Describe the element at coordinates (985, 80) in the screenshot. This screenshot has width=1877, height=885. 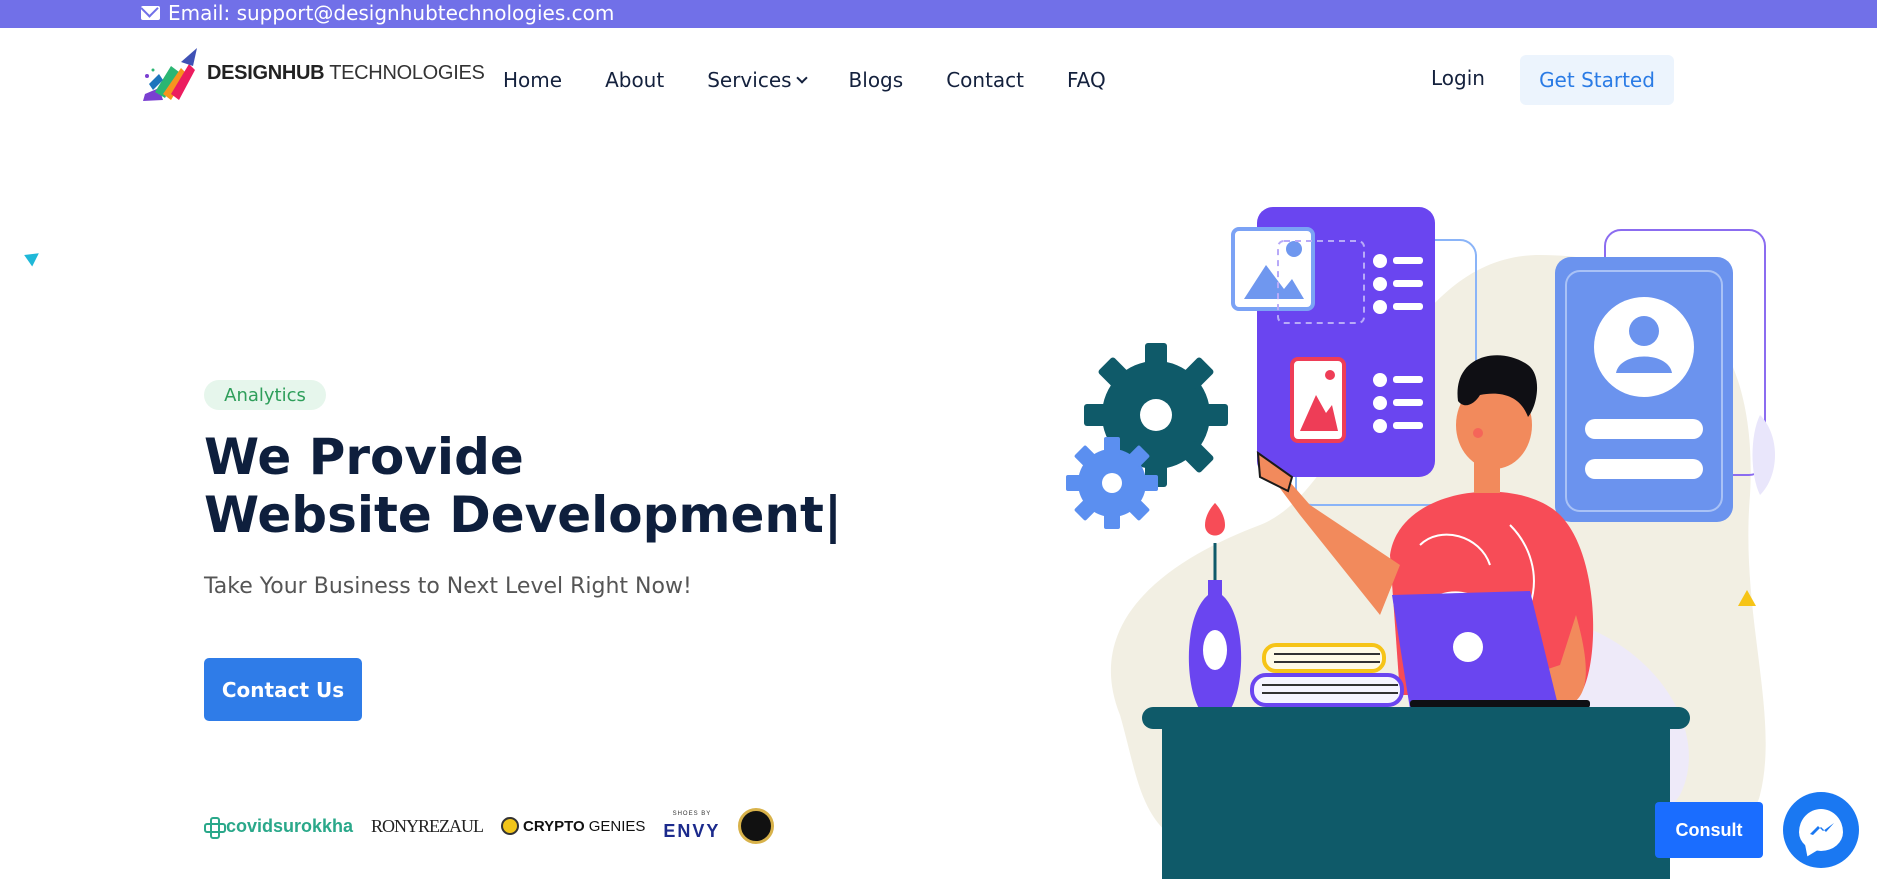
I see `nav-contact: Contact` at that location.